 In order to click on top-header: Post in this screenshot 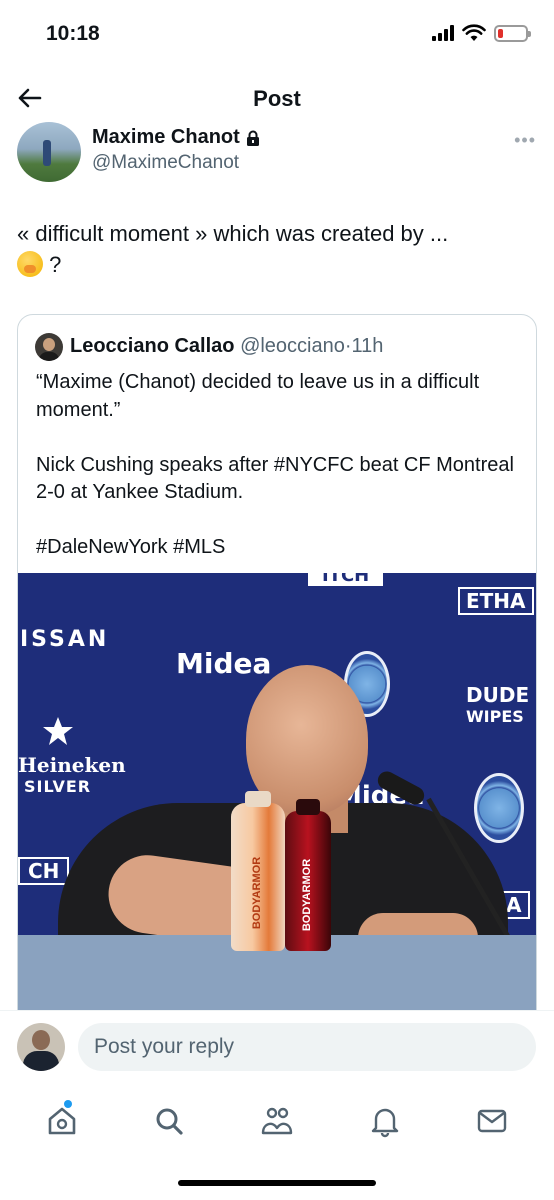, I will do `click(277, 99)`.